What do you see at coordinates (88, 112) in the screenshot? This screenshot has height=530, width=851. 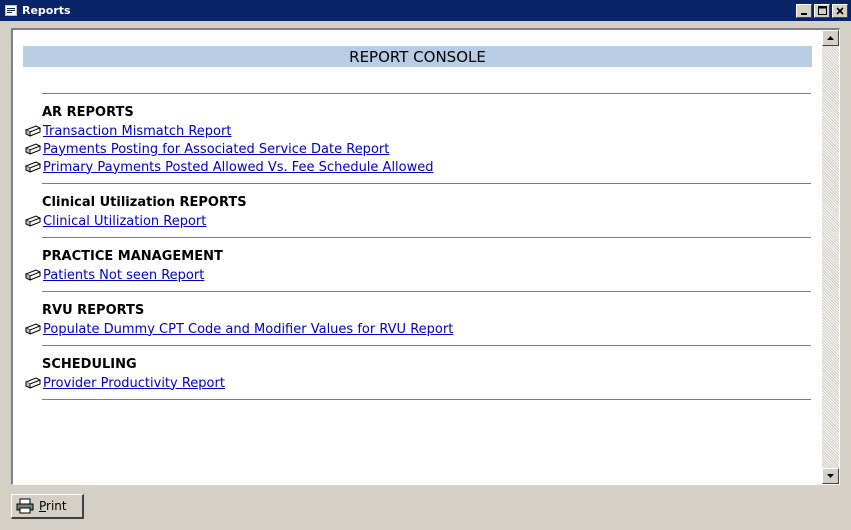 I see `section-title-ar-reports: AR REPORTS` at bounding box center [88, 112].